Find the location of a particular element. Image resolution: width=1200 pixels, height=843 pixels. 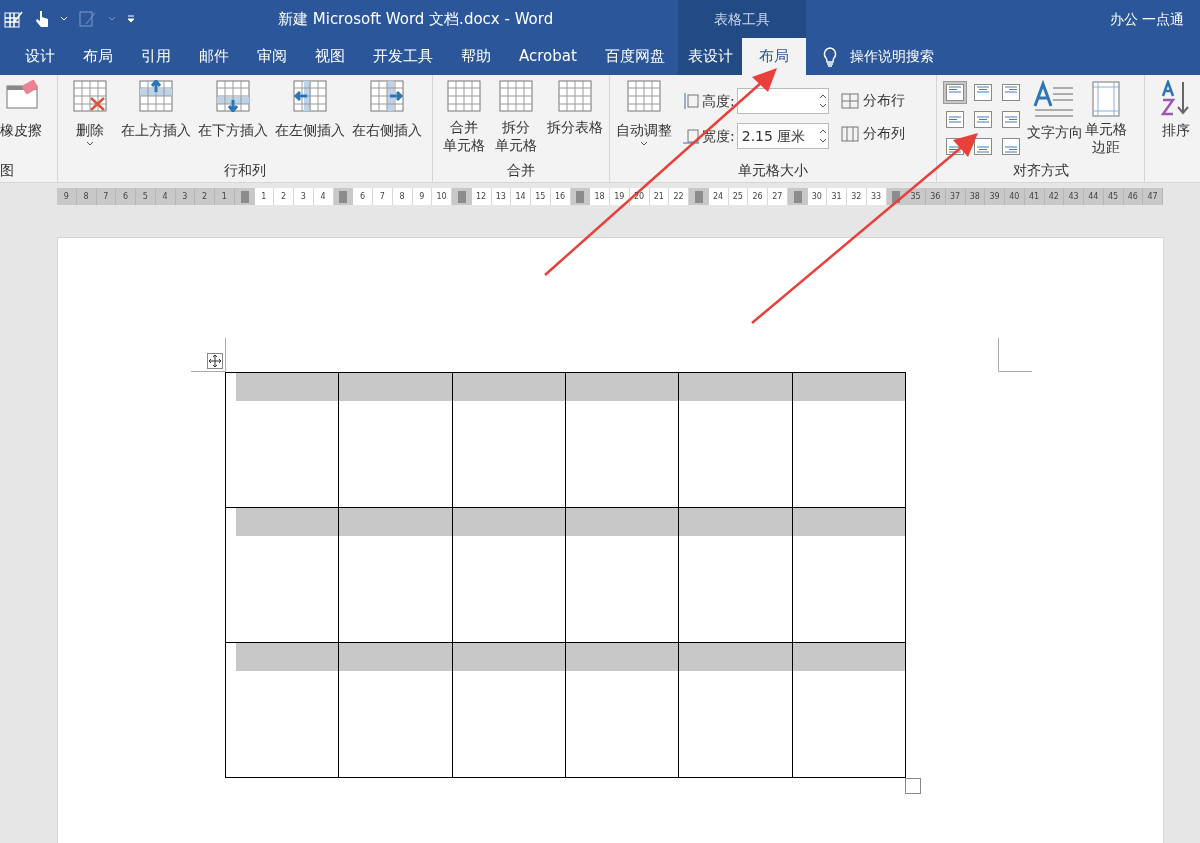

ruler-number: 31 is located at coordinates (837, 196).